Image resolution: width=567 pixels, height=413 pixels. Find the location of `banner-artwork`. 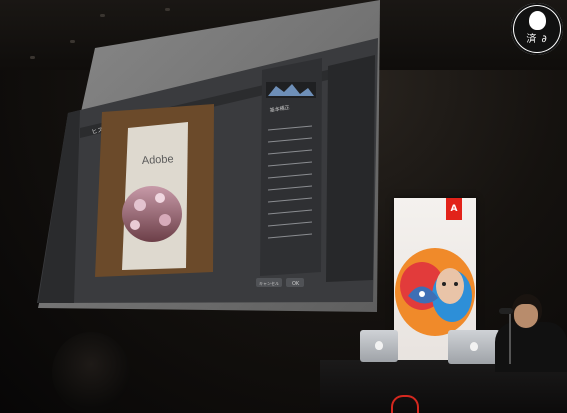

banner-artwork is located at coordinates (435, 292).